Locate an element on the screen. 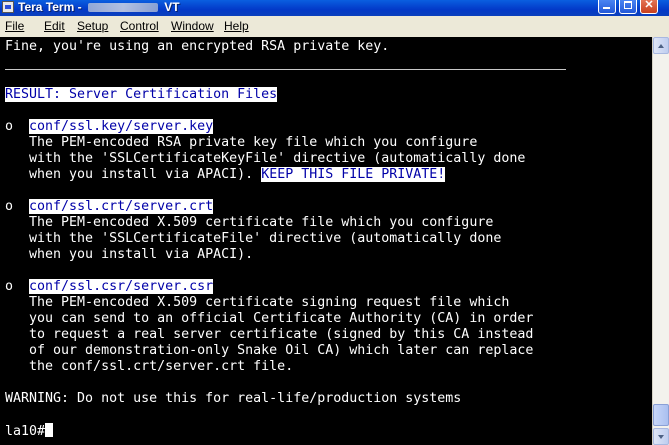 The image size is (669, 445). separator-line is located at coordinates (285, 69).